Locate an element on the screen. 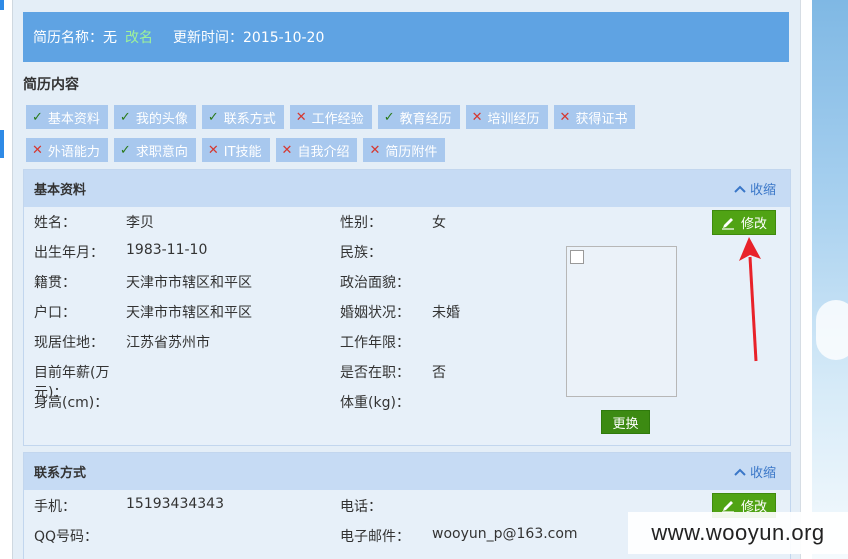 This screenshot has width=848, height=559. tag-label: 基本资料 is located at coordinates (73, 119).